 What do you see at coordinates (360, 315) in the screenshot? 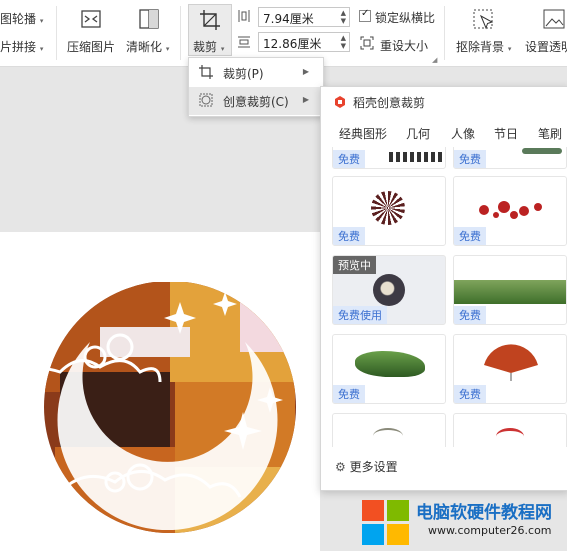
I see `free-use-badge: 免费使用` at bounding box center [360, 315].